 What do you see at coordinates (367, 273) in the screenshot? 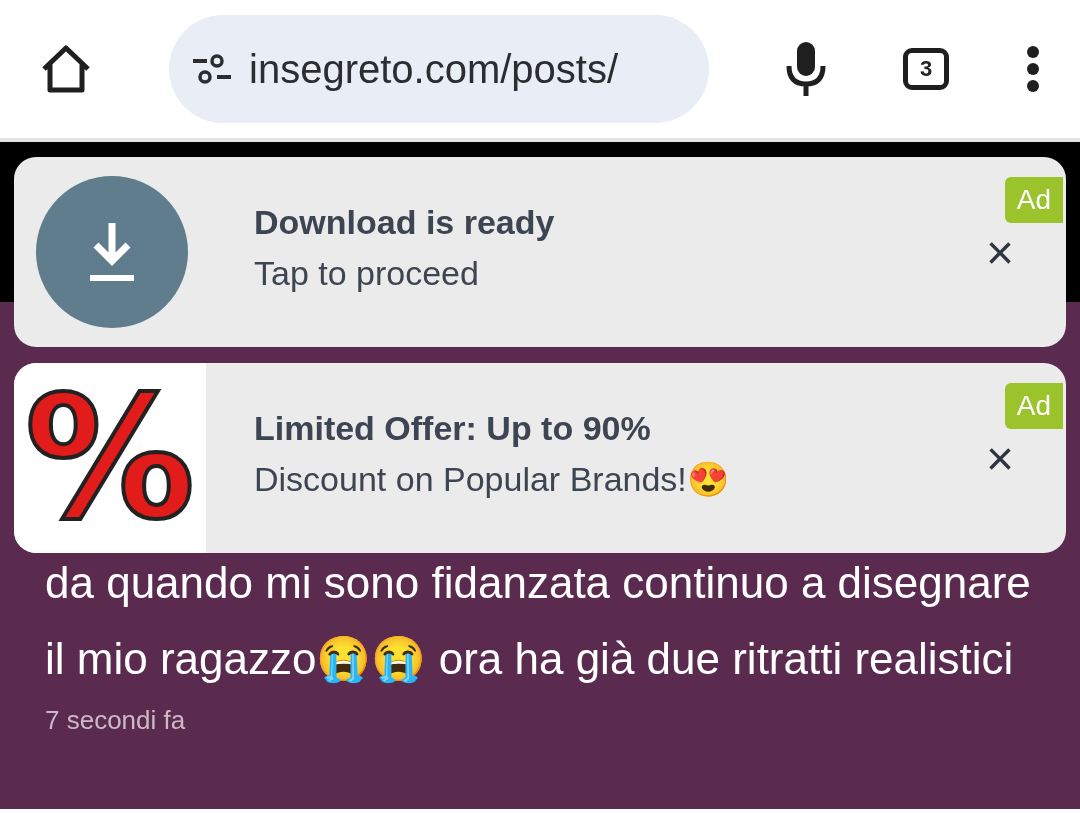
I see `ad-subtitle: Tap to proceed` at bounding box center [367, 273].